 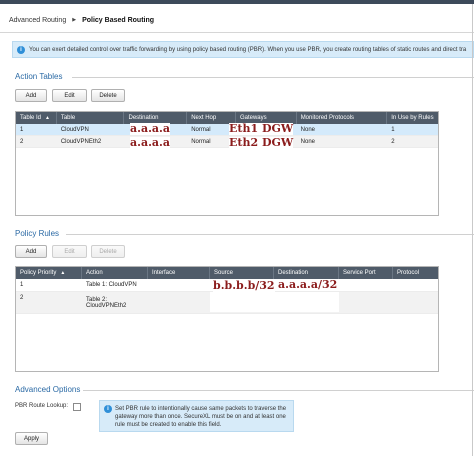 What do you see at coordinates (77, 407) in the screenshot?
I see `pbr-route-lookup-checkbox` at bounding box center [77, 407].